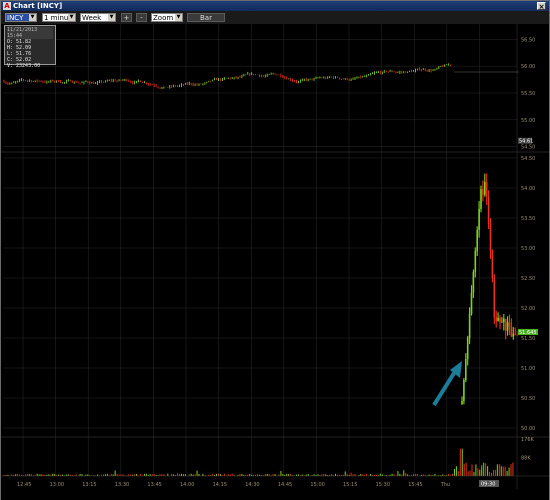 Image resolution: width=550 pixels, height=500 pixels. Describe the element at coordinates (285, 485) in the screenshot. I see `x-tick-label: 14:45` at that location.